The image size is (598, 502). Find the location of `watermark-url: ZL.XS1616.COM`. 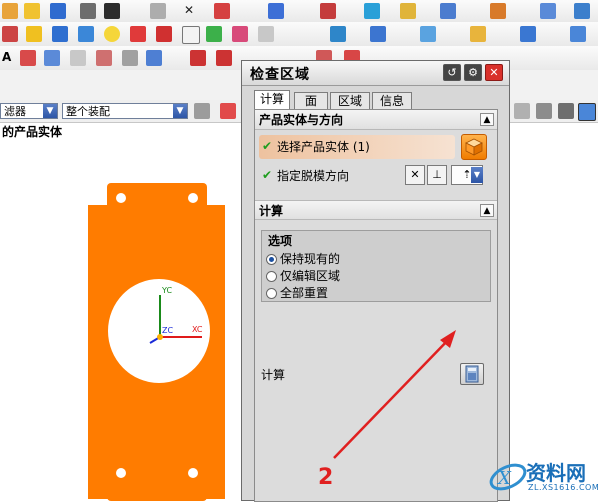

watermark-url: ZL.XS1616.COM is located at coordinates (563, 487).